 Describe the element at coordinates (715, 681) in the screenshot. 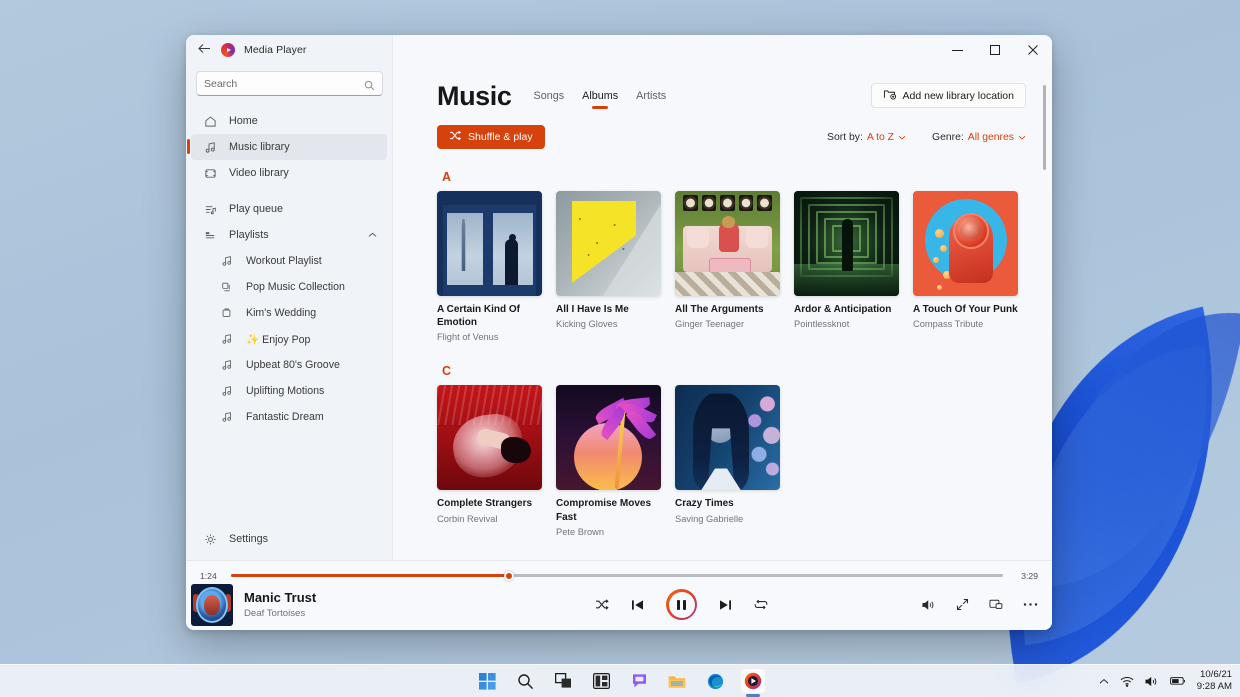

I see `edge-icon` at that location.